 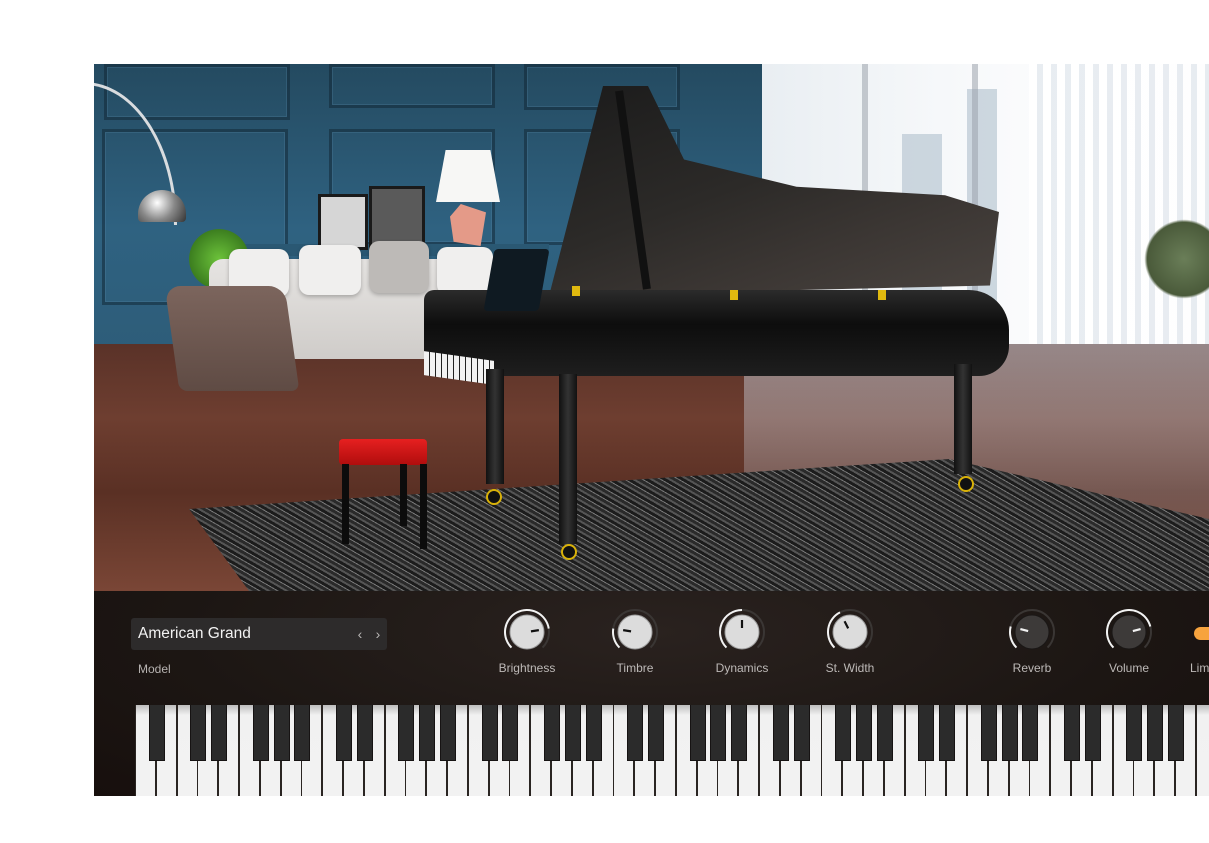 What do you see at coordinates (412, 86) in the screenshot?
I see `wall-molding` at bounding box center [412, 86].